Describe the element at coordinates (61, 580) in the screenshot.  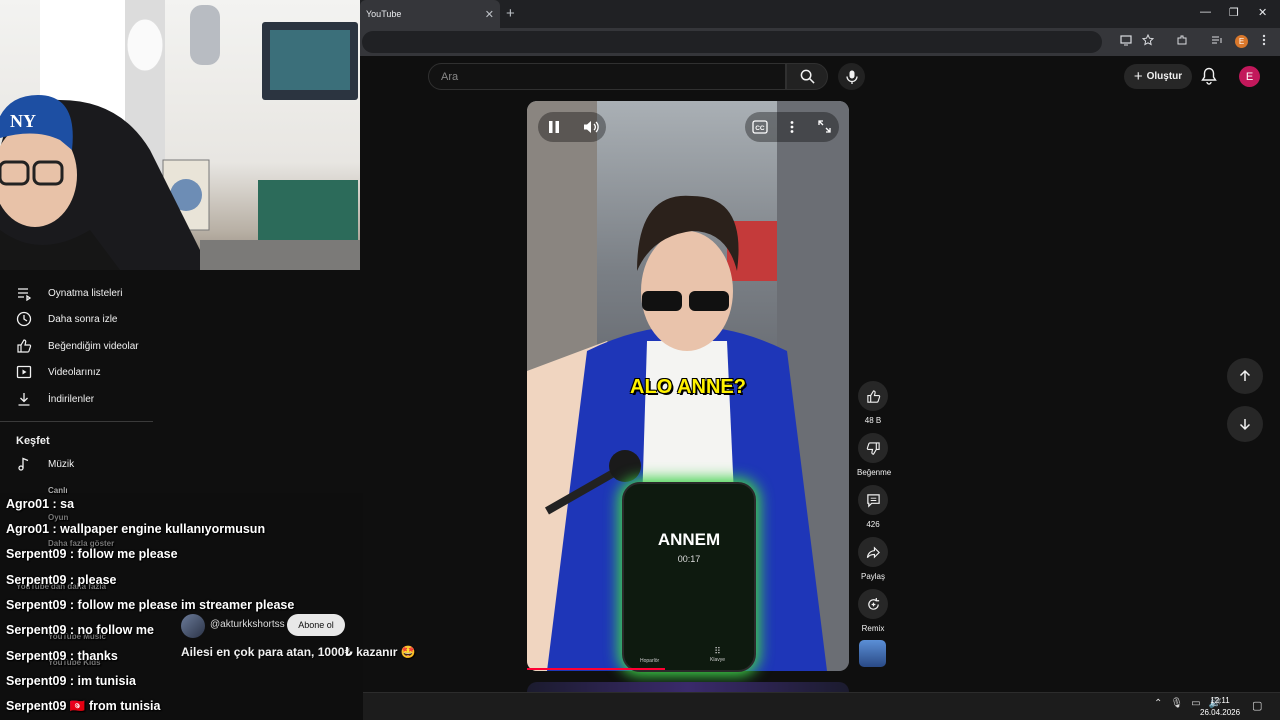
I see `chat-message: Serpent09 : please` at that location.